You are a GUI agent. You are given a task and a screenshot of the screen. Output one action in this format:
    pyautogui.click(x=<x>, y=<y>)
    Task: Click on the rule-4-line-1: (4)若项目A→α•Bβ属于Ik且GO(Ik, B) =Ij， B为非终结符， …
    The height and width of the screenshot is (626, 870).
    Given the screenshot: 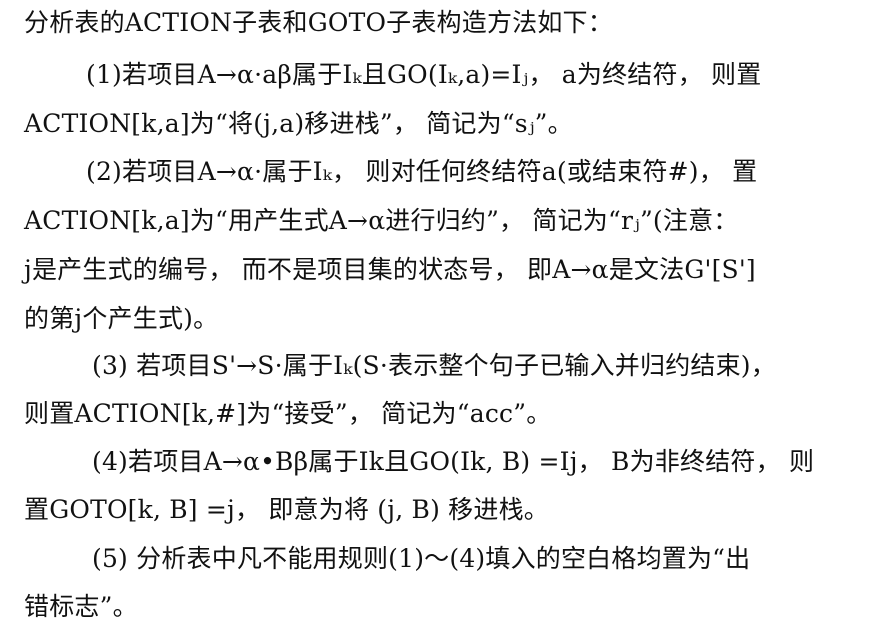 What is the action you would take?
    pyautogui.click(x=453, y=461)
    